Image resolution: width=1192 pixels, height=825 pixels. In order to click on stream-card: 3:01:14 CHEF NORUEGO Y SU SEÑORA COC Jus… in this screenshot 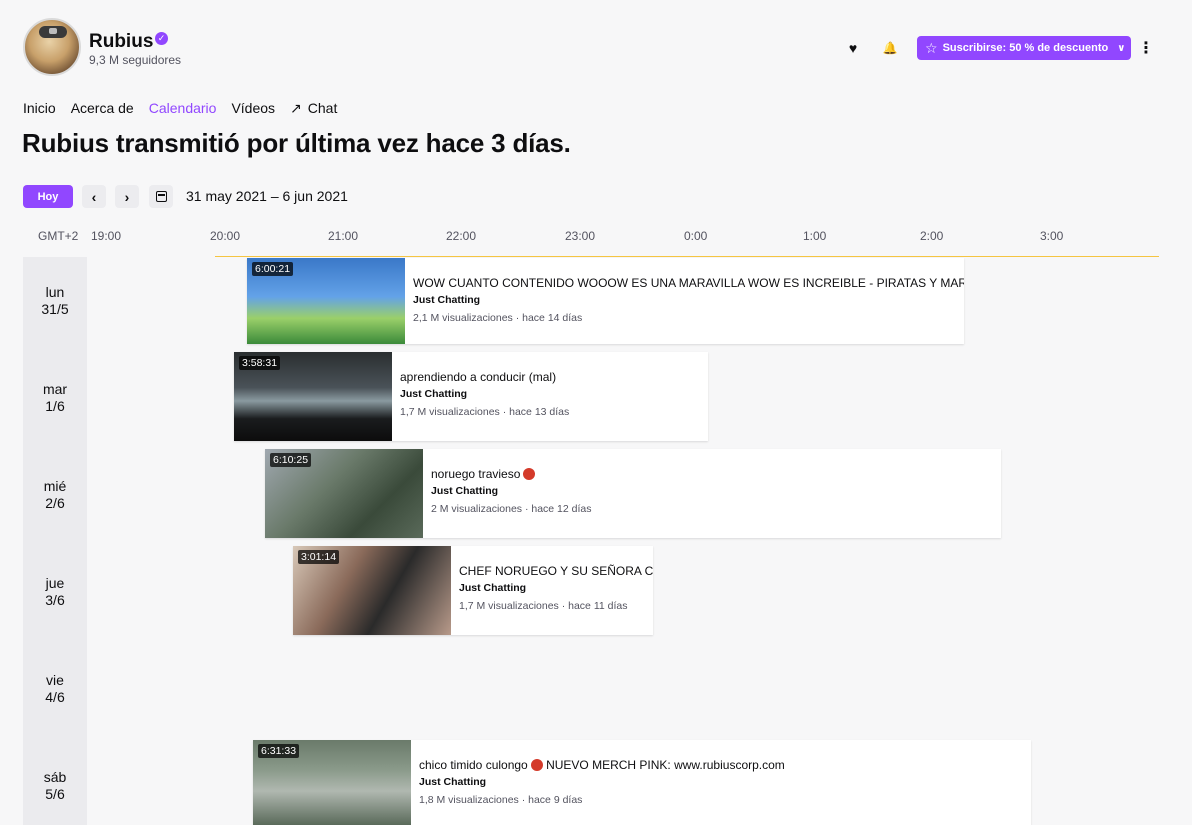, I will do `click(473, 590)`.